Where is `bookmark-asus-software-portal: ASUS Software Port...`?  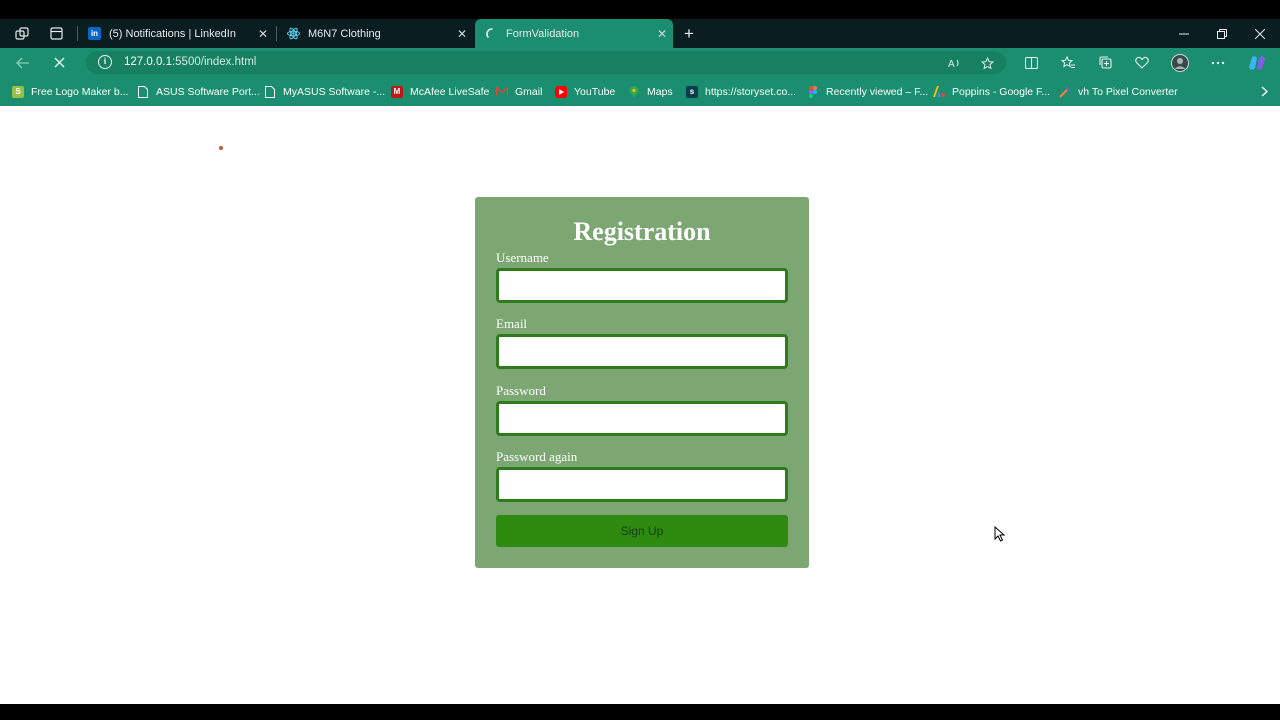
bookmark-asus-software-portal: ASUS Software Port... is located at coordinates (198, 91).